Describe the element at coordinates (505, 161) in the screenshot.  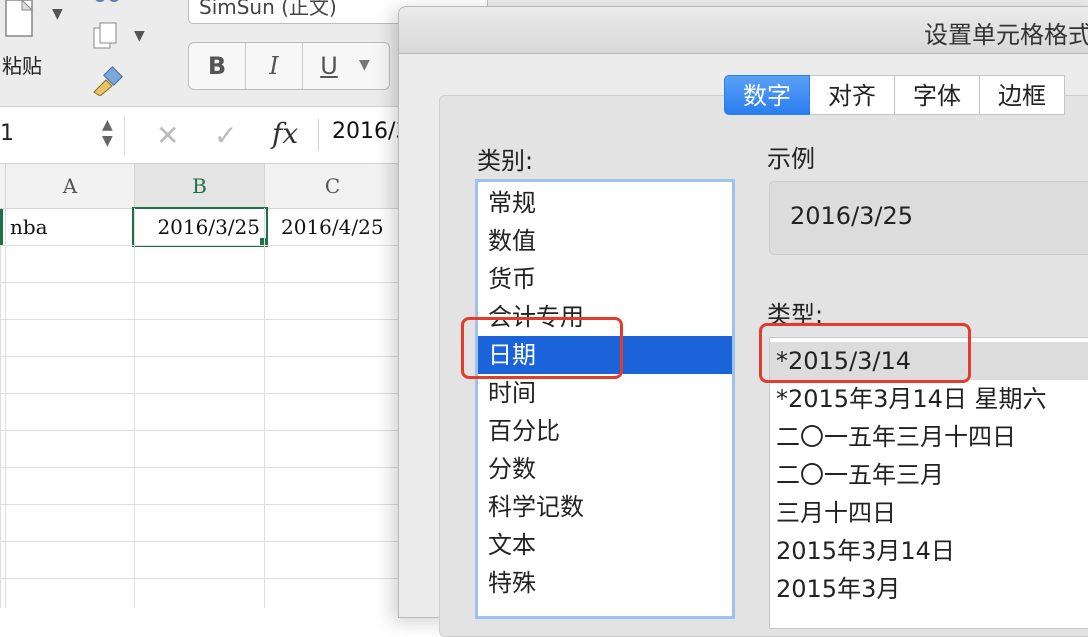
I see `category-label: 类别:` at that location.